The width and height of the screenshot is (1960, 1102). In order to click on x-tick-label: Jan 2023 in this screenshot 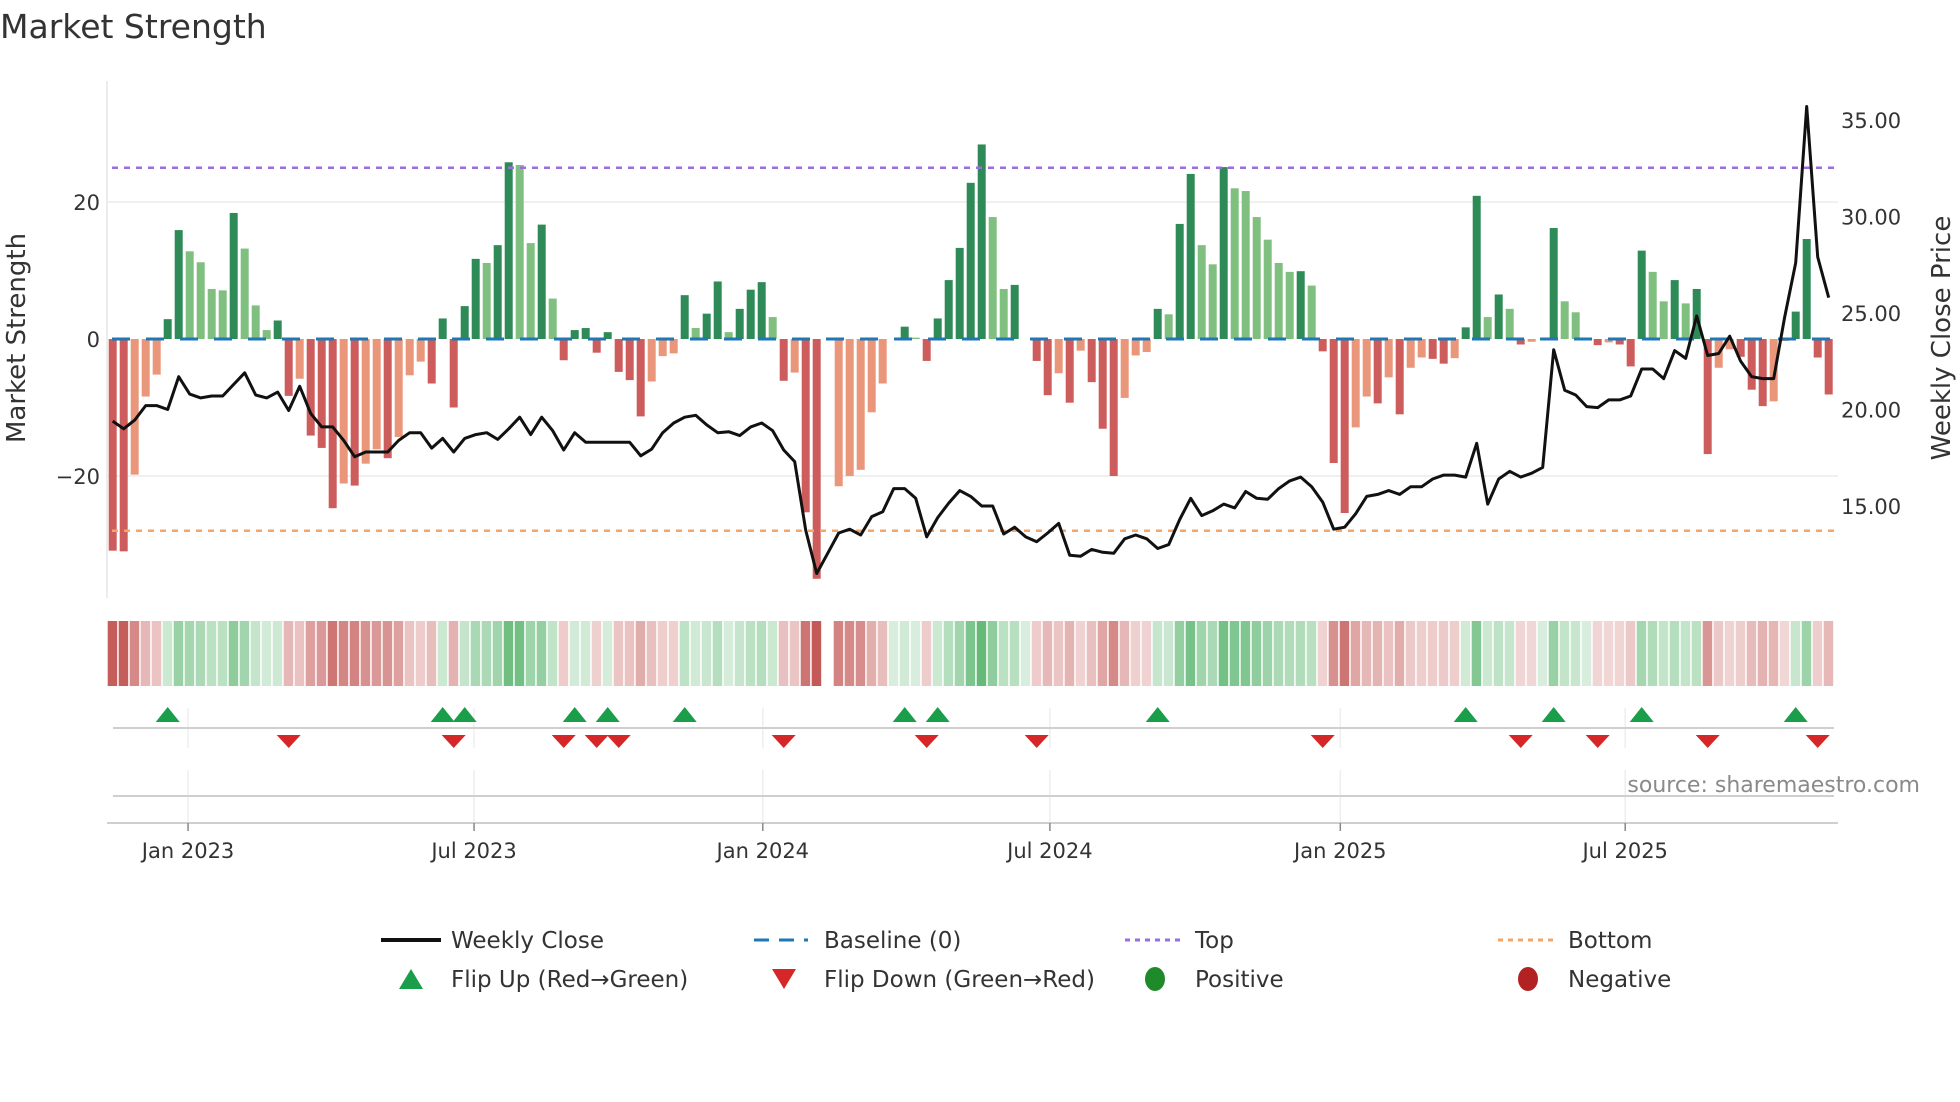, I will do `click(187, 851)`.